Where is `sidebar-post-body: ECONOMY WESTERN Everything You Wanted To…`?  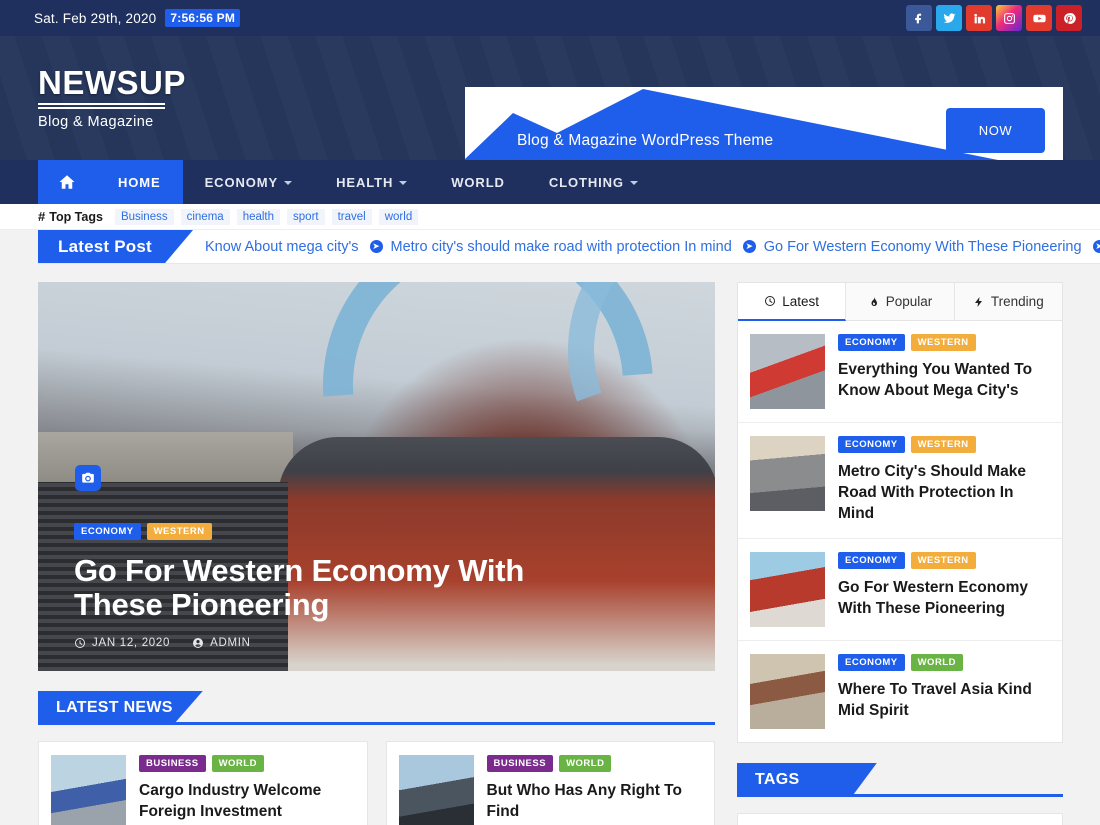
sidebar-post-body: ECONOMY WESTERN Everything You Wanted To… is located at coordinates (944, 371).